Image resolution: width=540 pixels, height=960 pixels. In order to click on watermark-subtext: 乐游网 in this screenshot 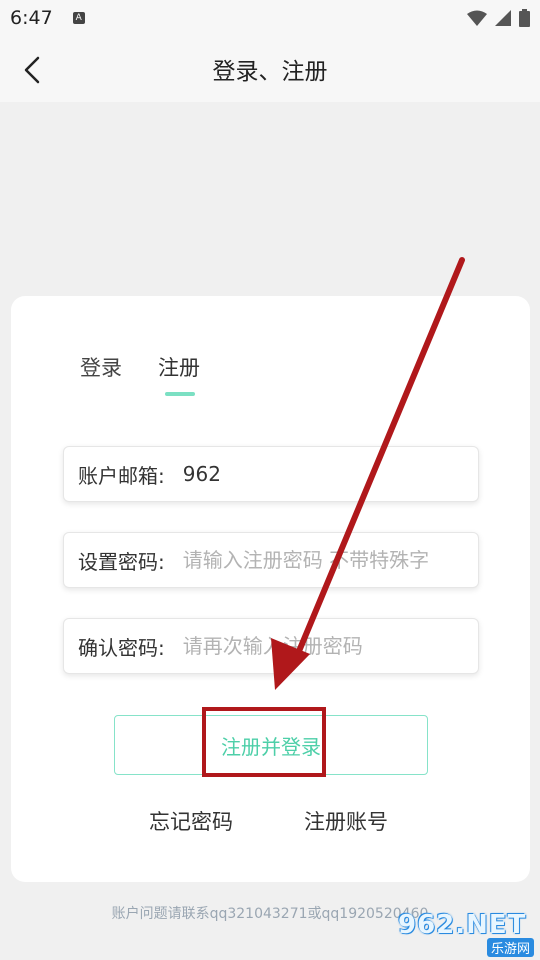, I will do `click(510, 947)`.